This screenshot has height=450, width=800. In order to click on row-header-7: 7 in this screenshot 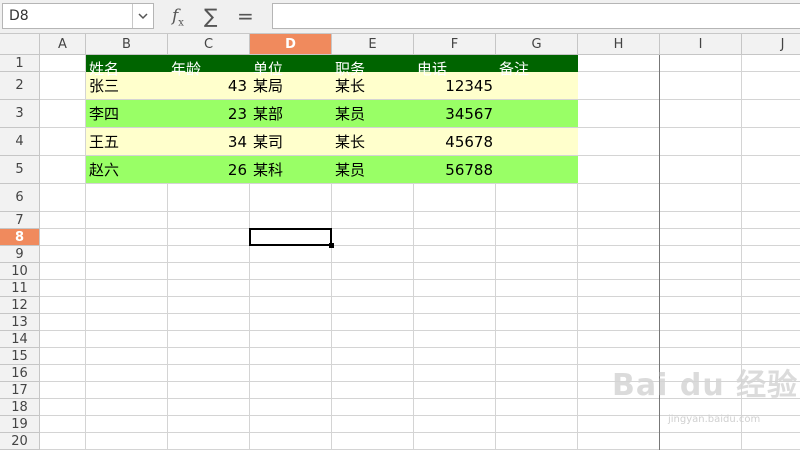, I will do `click(20, 220)`.